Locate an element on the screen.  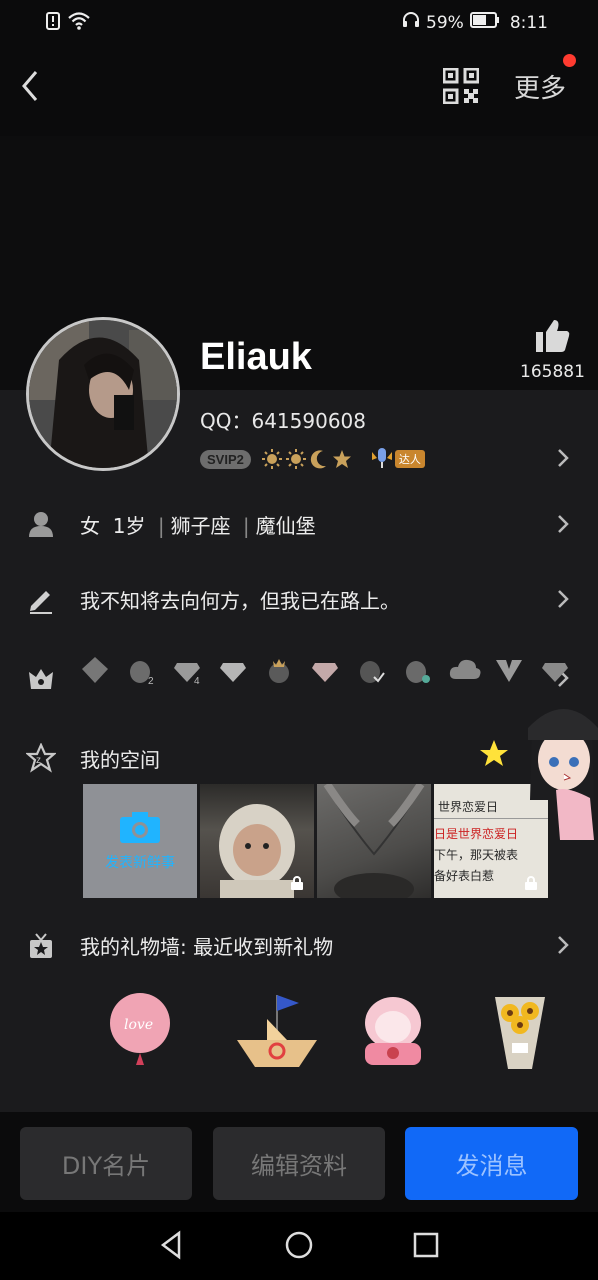
space-photo-hands is located at coordinates (374, 841).